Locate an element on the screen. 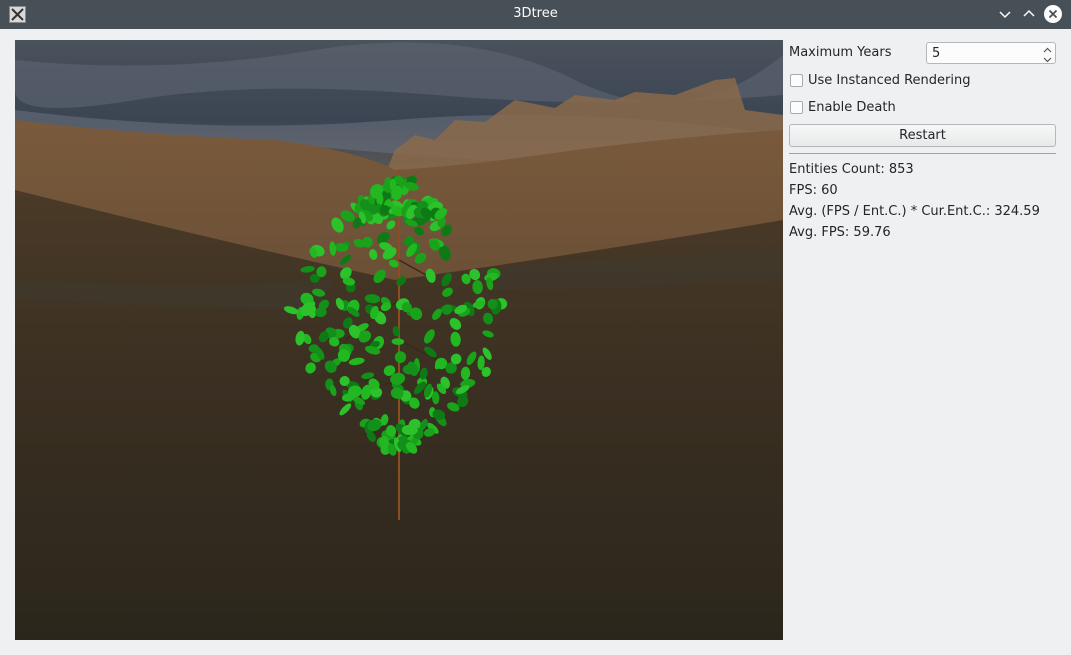  instanced-rendering-label: Use Instanced Rendering is located at coordinates (889, 80).